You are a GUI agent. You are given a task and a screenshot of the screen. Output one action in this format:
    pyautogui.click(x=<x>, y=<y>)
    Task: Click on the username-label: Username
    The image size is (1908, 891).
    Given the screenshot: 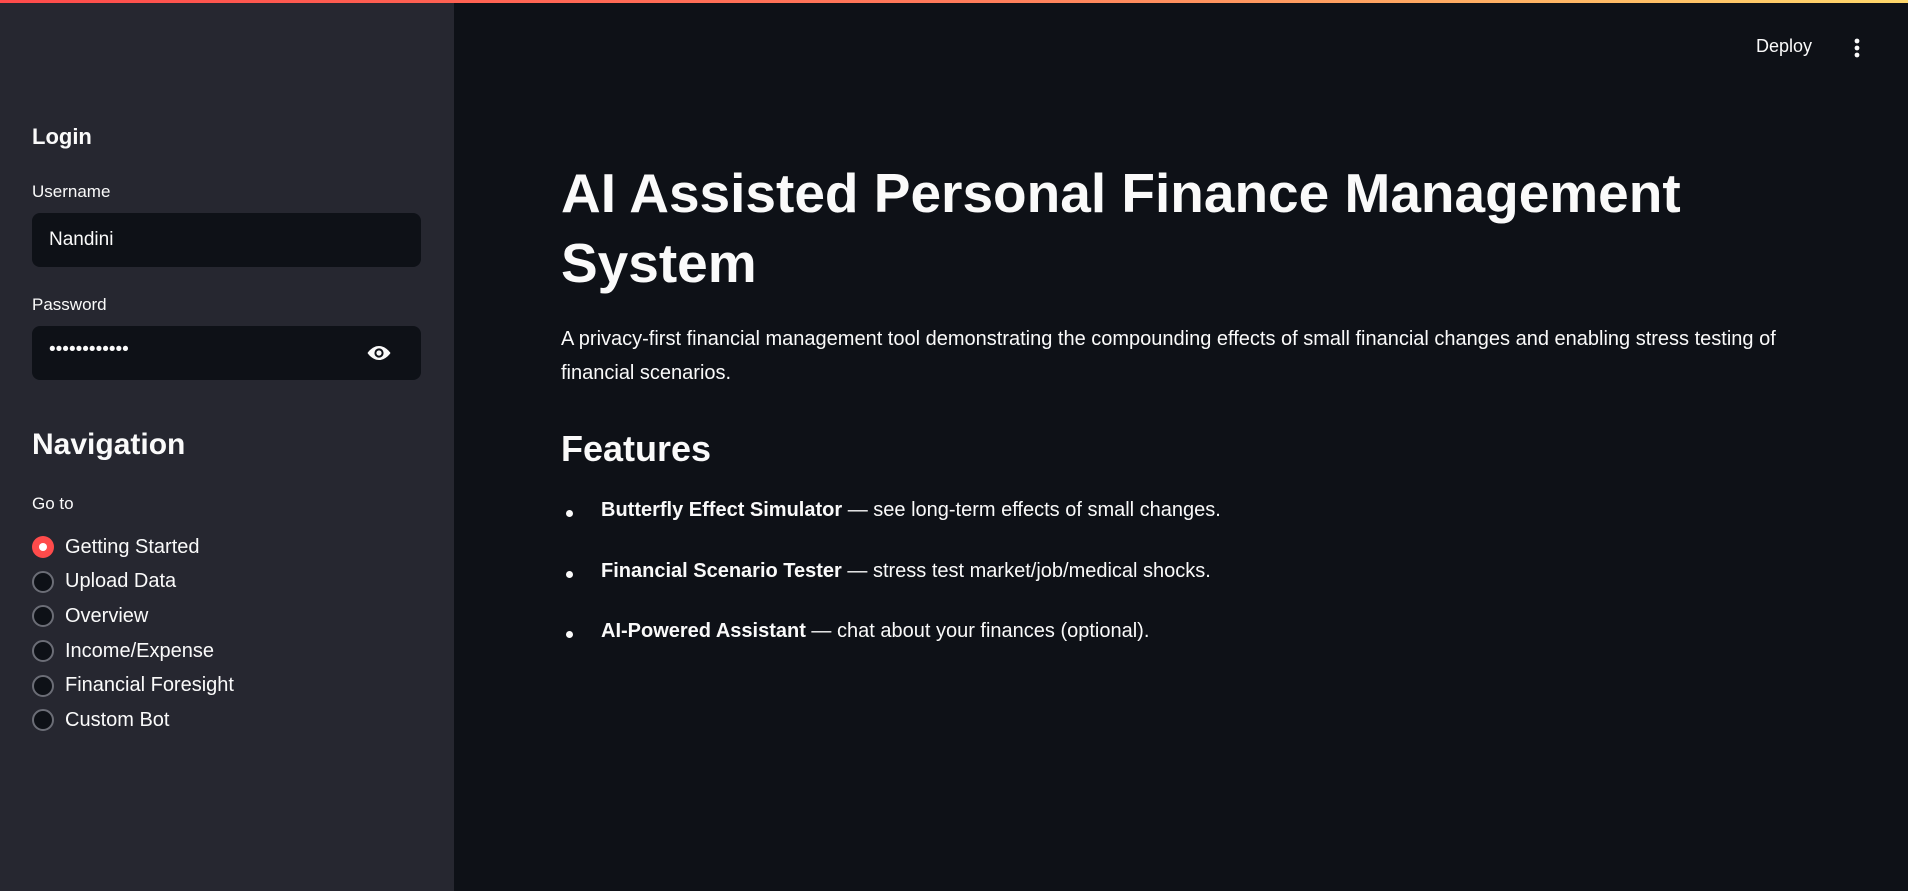 What is the action you would take?
    pyautogui.click(x=71, y=191)
    